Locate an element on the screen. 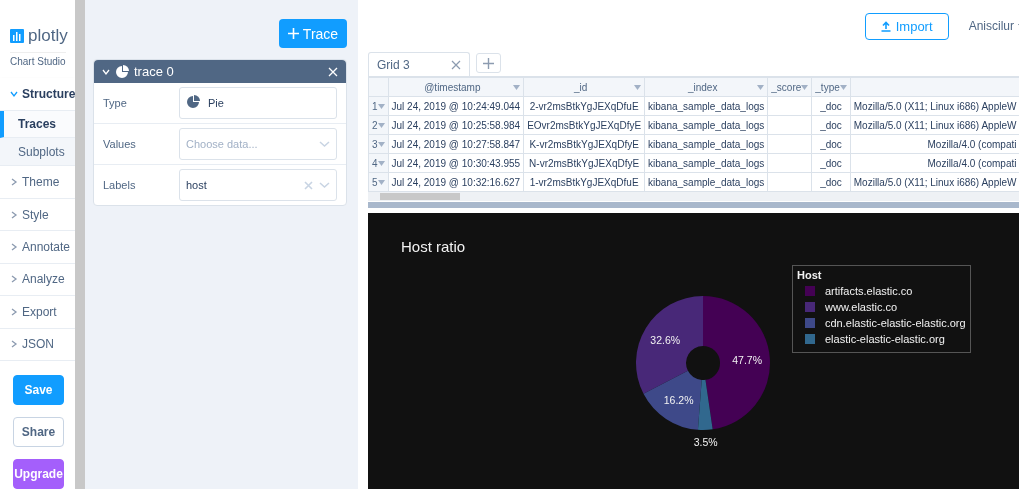 Image resolution: width=1019 pixels, height=489 pixels. section-label: JSON is located at coordinates (38, 344).